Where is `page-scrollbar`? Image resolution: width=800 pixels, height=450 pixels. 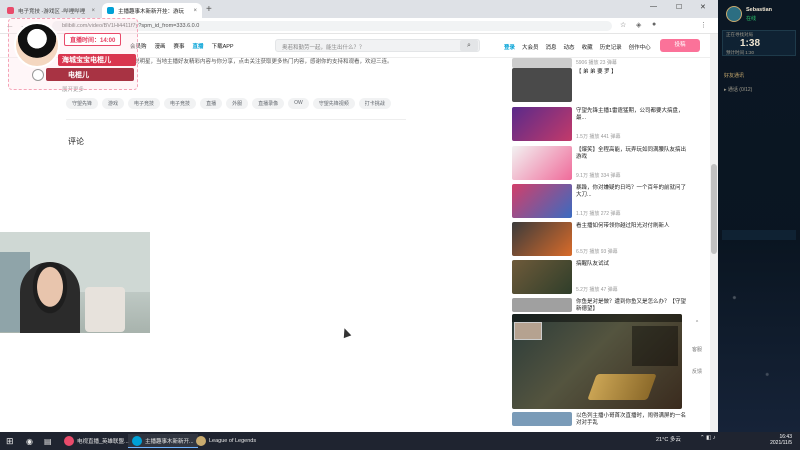
page-scrollbar is located at coordinates (714, 233).